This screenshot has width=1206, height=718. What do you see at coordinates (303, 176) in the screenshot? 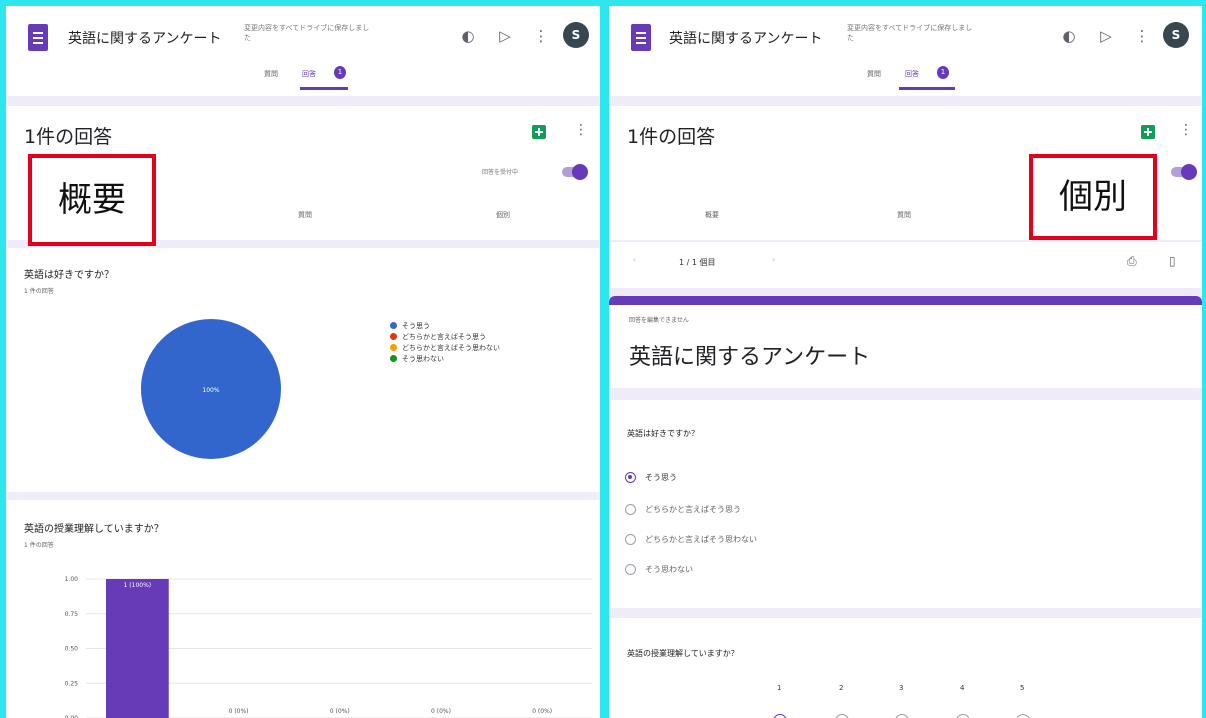
I see `response-summary-card: 1件の回答 ⋮ 回答を受付中 質問 個別 概要` at bounding box center [303, 176].